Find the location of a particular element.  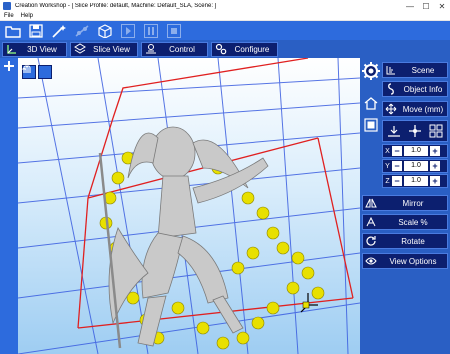

undo-redo-group is located at coordinates (38, 72).